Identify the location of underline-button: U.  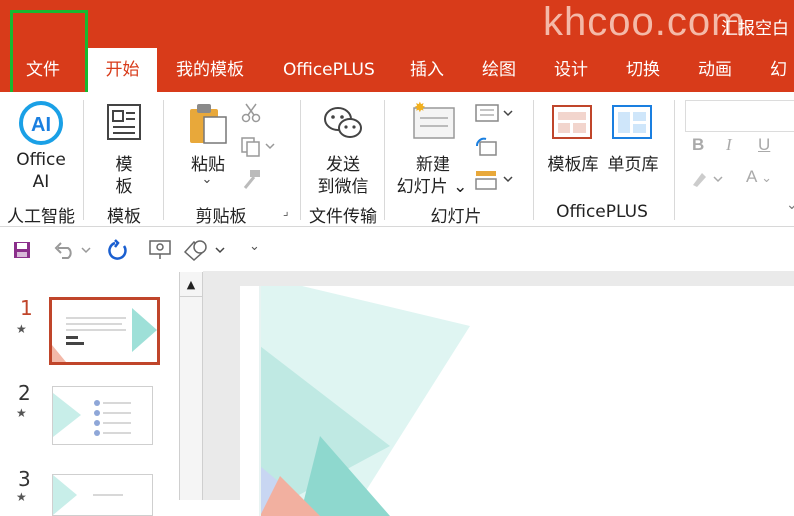
(764, 145).